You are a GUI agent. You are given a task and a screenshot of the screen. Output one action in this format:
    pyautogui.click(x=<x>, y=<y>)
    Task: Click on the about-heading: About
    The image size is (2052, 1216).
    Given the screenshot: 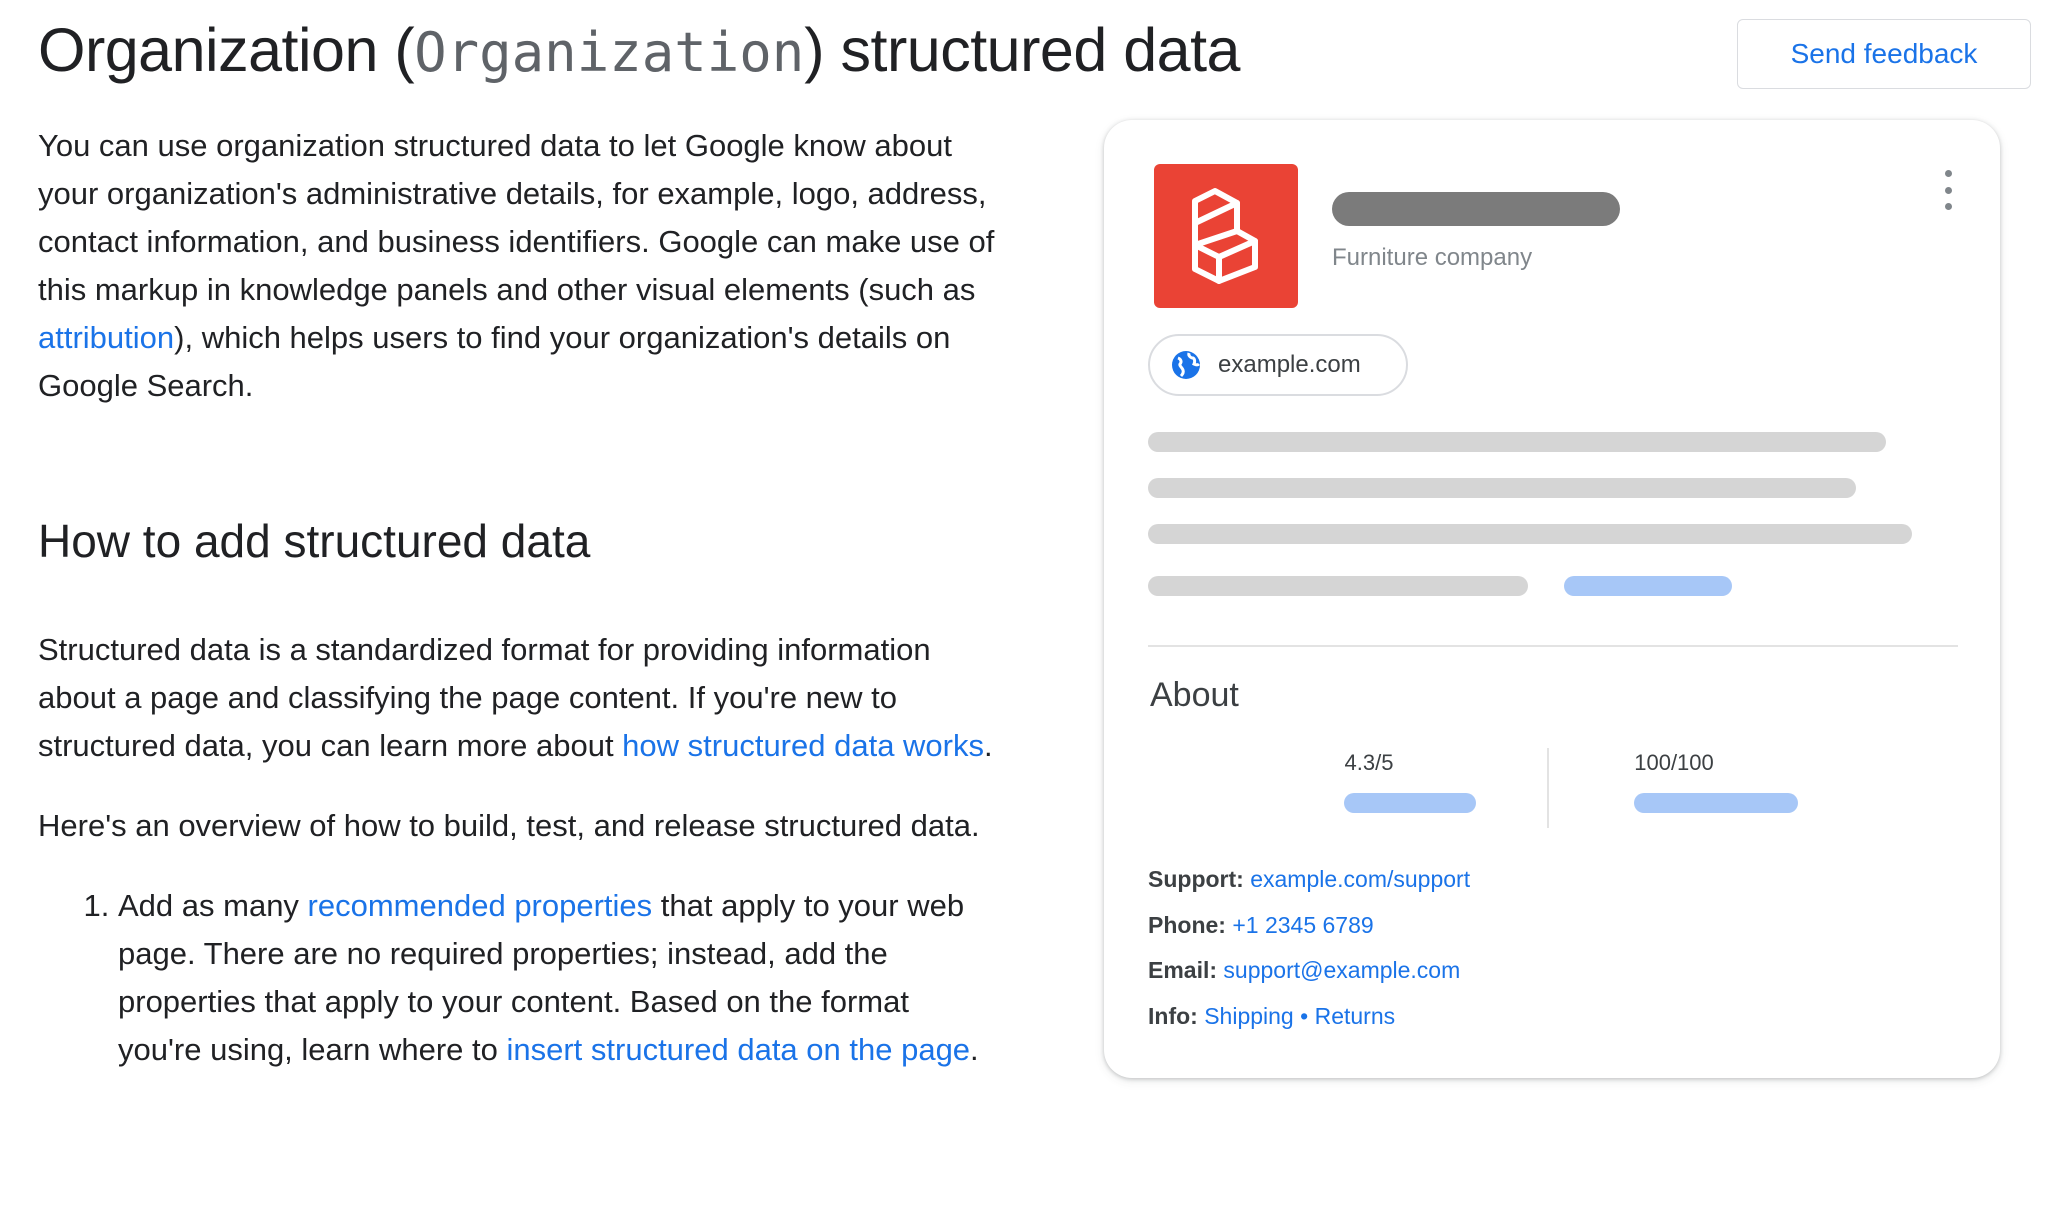 What is the action you would take?
    pyautogui.click(x=1194, y=695)
    